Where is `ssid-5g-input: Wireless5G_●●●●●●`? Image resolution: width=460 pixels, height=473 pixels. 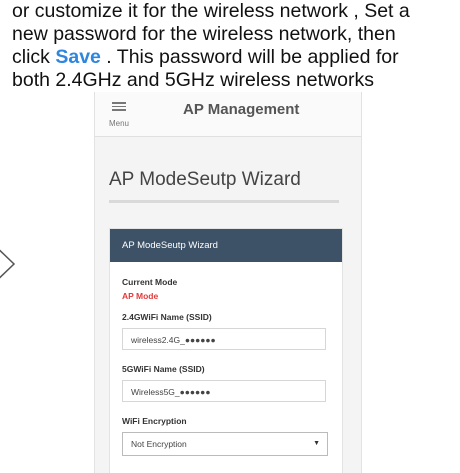
ssid-5g-input: Wireless5G_●●●●●● is located at coordinates (224, 391).